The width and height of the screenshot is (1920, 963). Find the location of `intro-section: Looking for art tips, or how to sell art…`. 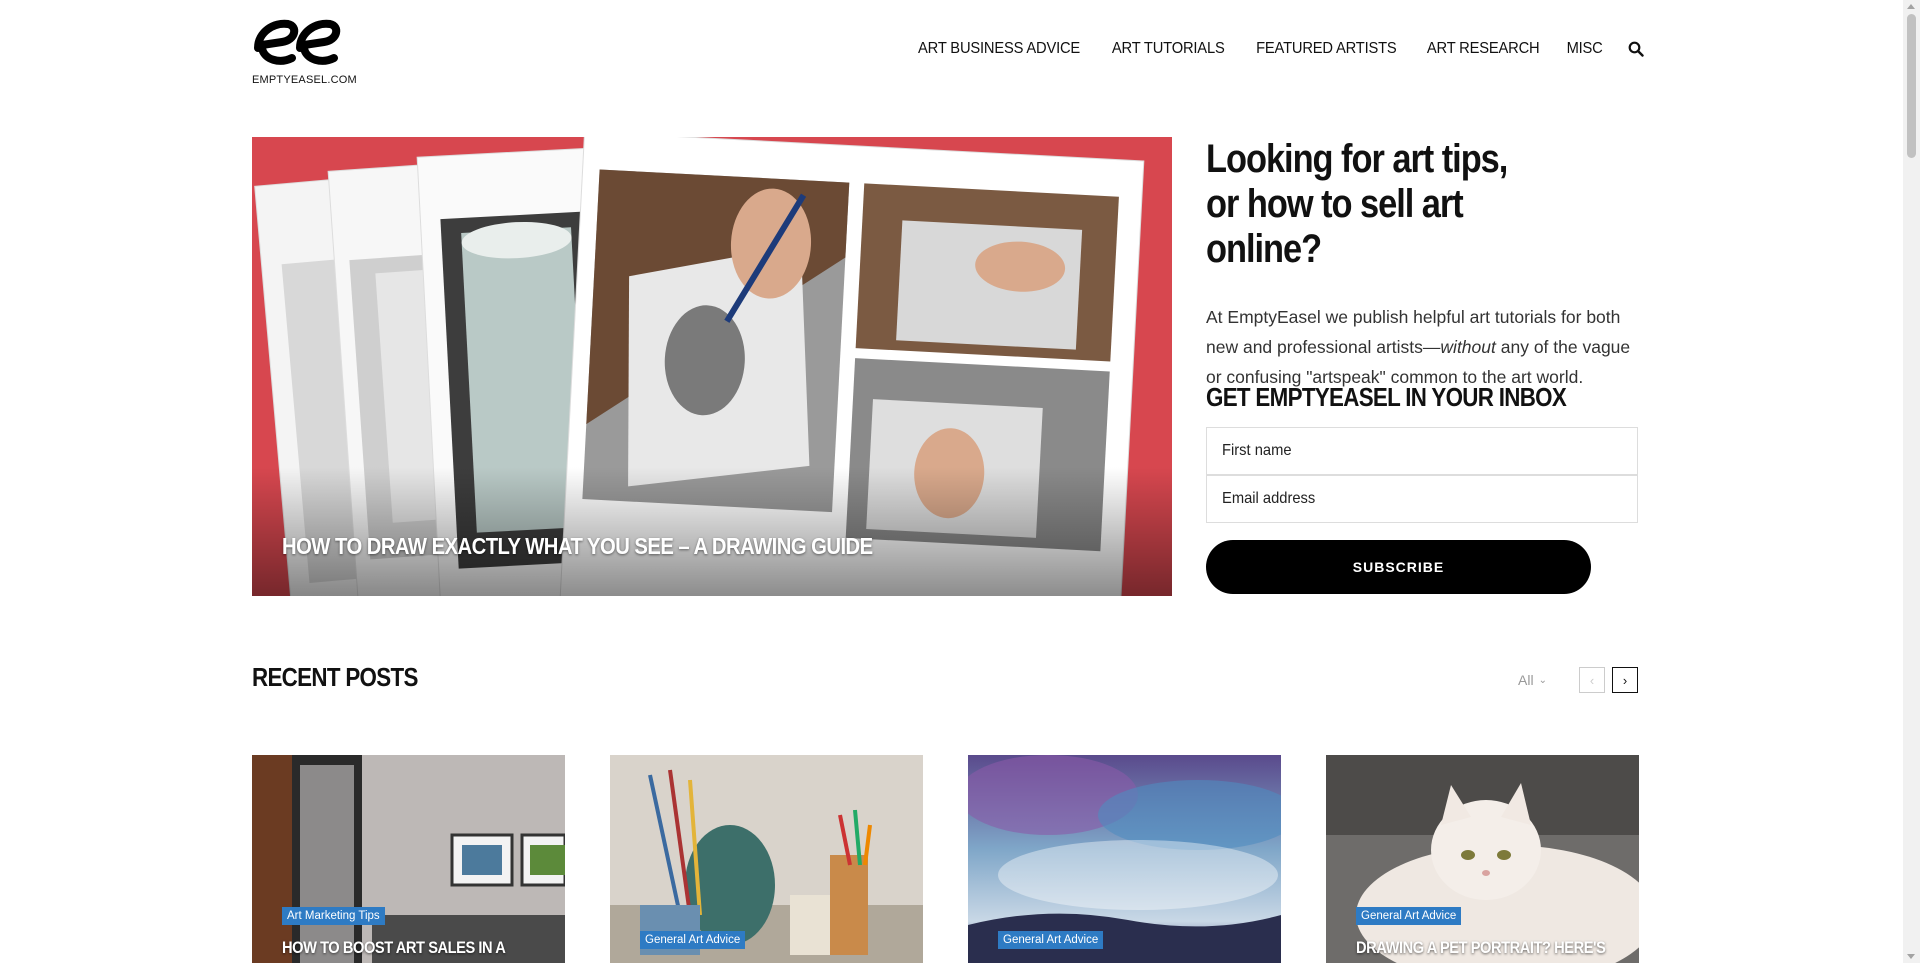

intro-section: Looking for art tips, or how to sell art… is located at coordinates (1426, 264).